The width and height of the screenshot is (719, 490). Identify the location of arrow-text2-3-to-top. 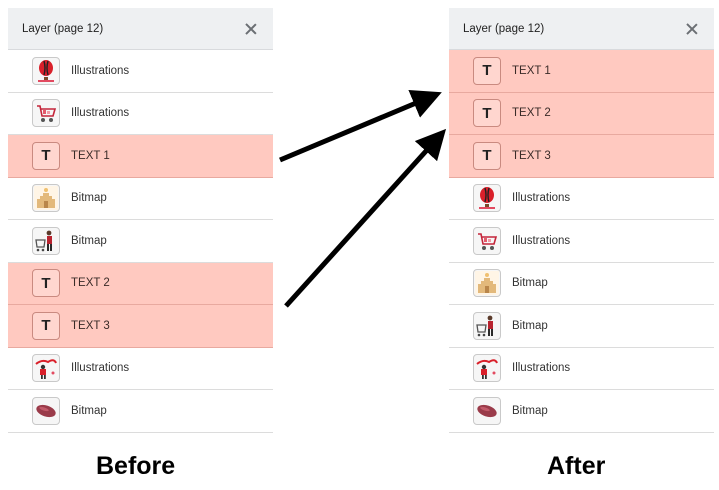
(365, 218).